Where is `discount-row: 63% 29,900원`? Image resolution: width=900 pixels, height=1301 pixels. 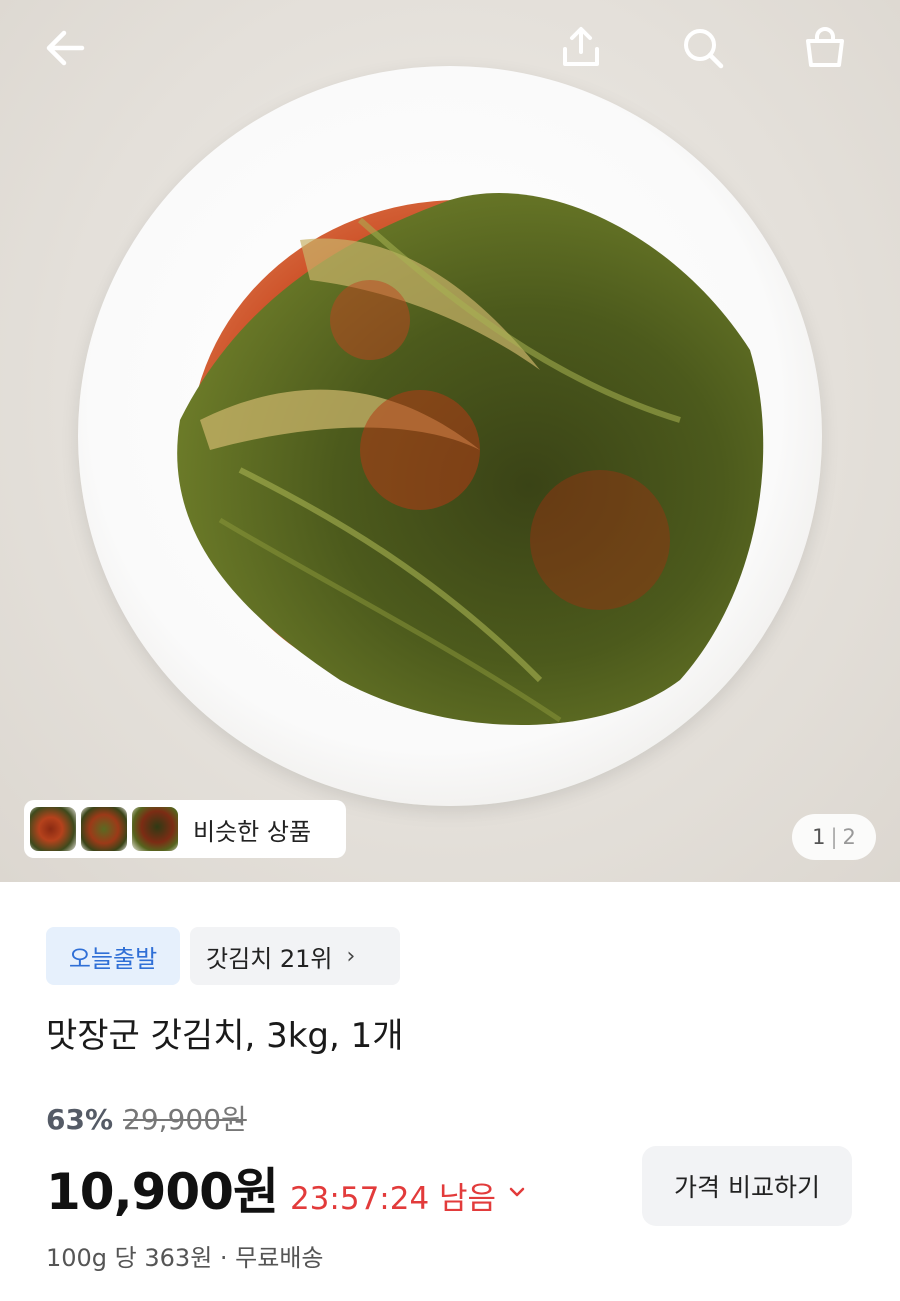
discount-row: 63% 29,900원 is located at coordinates (146, 1118).